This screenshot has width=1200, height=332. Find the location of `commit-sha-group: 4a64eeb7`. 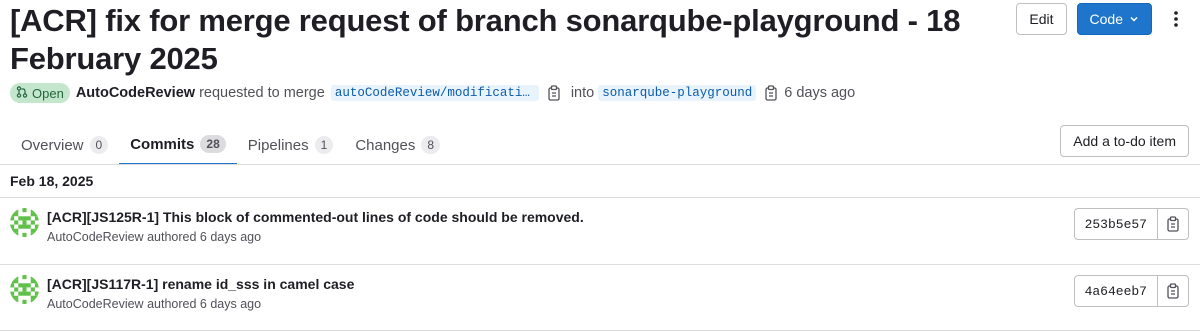

commit-sha-group: 4a64eeb7 is located at coordinates (1131, 291).